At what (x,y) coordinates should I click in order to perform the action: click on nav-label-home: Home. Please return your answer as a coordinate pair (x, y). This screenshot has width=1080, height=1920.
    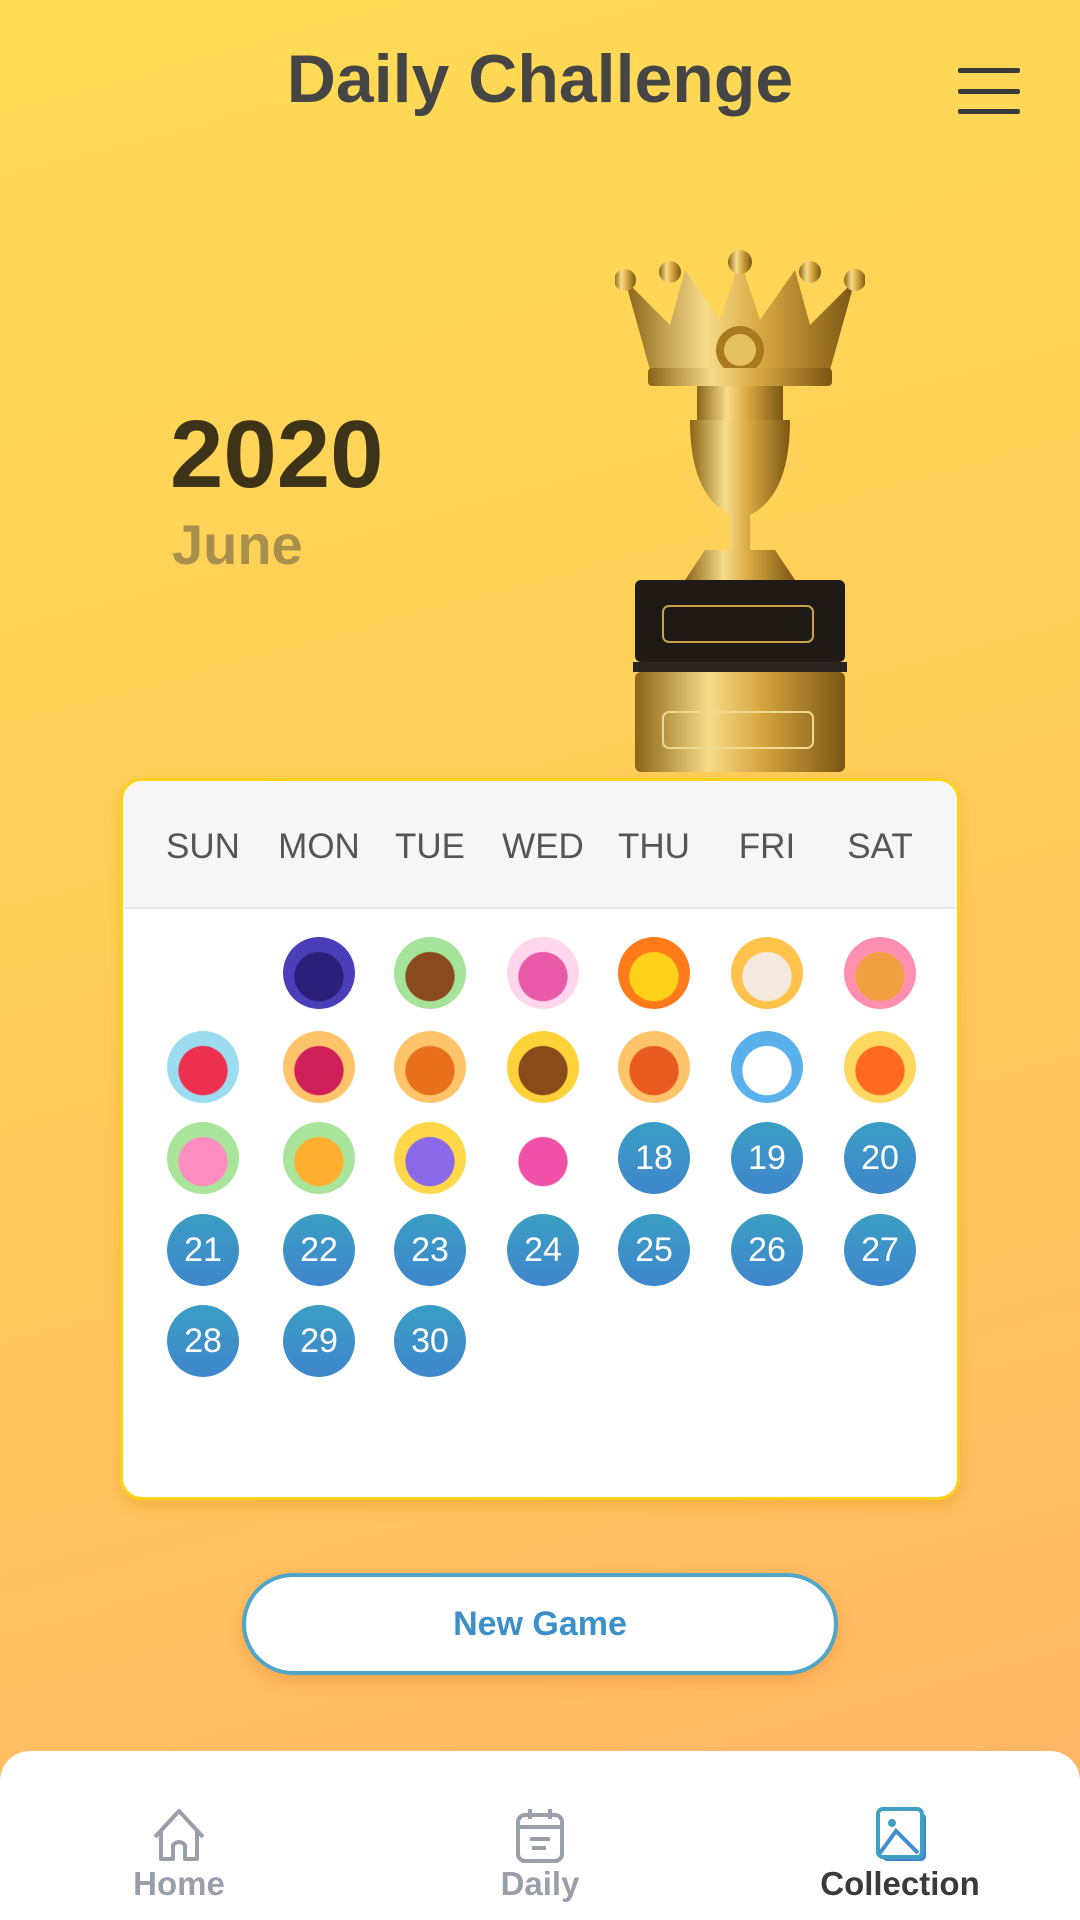
    Looking at the image, I should click on (179, 1883).